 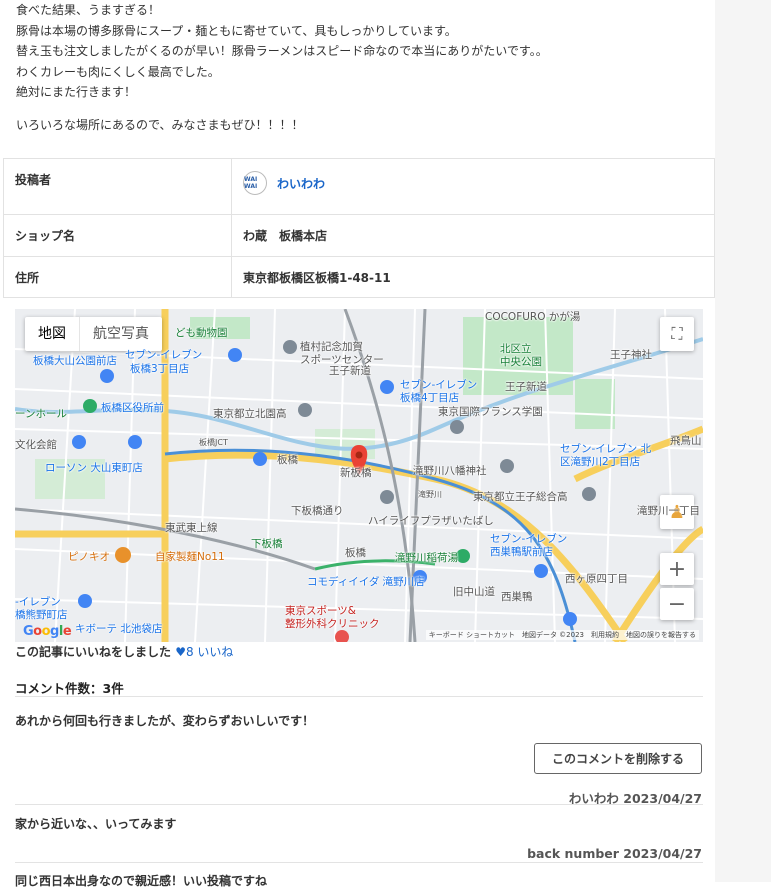 What do you see at coordinates (533, 317) in the screenshot?
I see `map-label: COCOFURO かが湯` at bounding box center [533, 317].